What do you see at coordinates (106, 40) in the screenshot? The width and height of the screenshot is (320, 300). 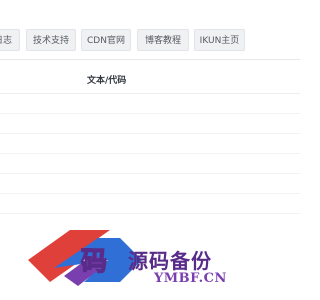 I see `tab-cdn-site: CDN官网` at bounding box center [106, 40].